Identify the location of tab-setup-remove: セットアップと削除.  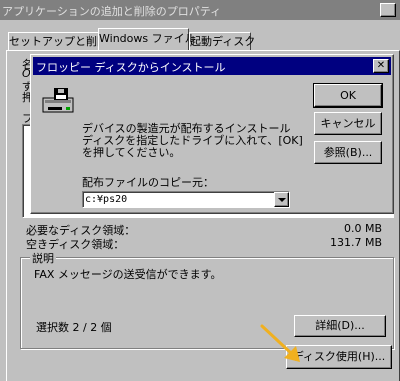
(58, 41).